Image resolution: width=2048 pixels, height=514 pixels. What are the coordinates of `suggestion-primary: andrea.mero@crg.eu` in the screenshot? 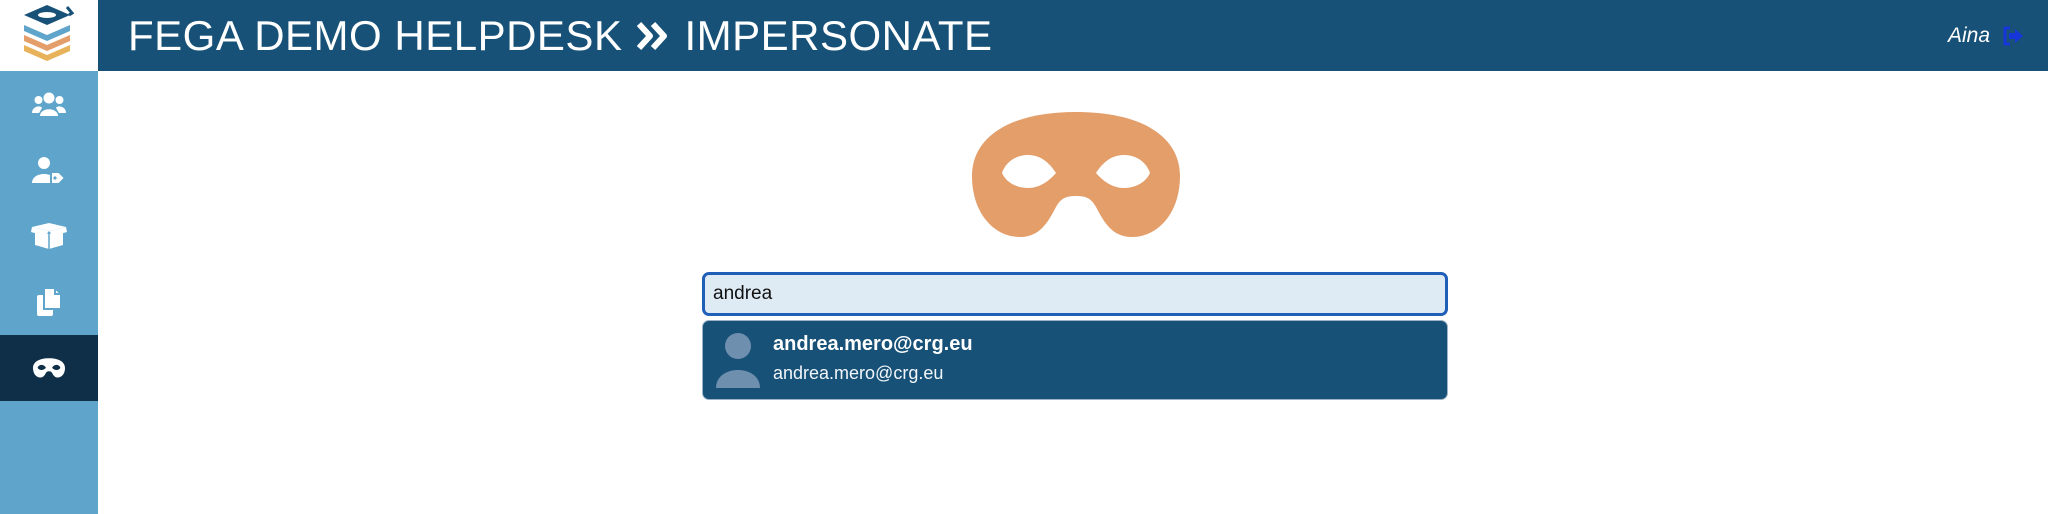 It's located at (873, 344).